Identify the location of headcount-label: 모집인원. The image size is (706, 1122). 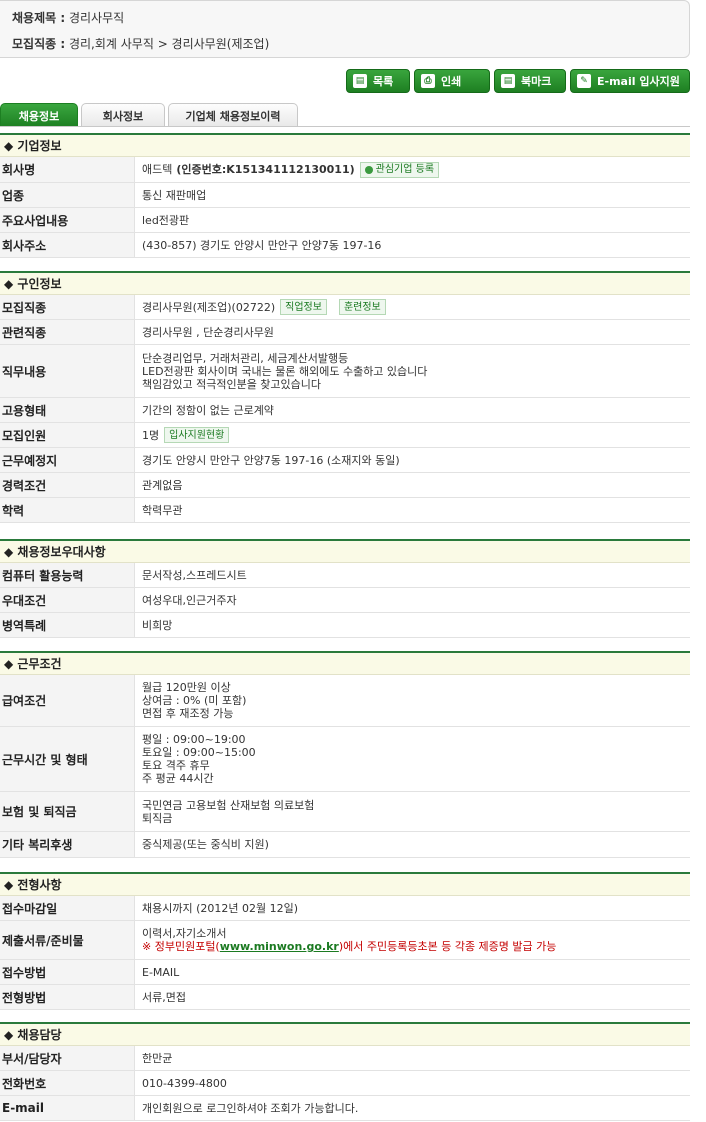
(67, 435).